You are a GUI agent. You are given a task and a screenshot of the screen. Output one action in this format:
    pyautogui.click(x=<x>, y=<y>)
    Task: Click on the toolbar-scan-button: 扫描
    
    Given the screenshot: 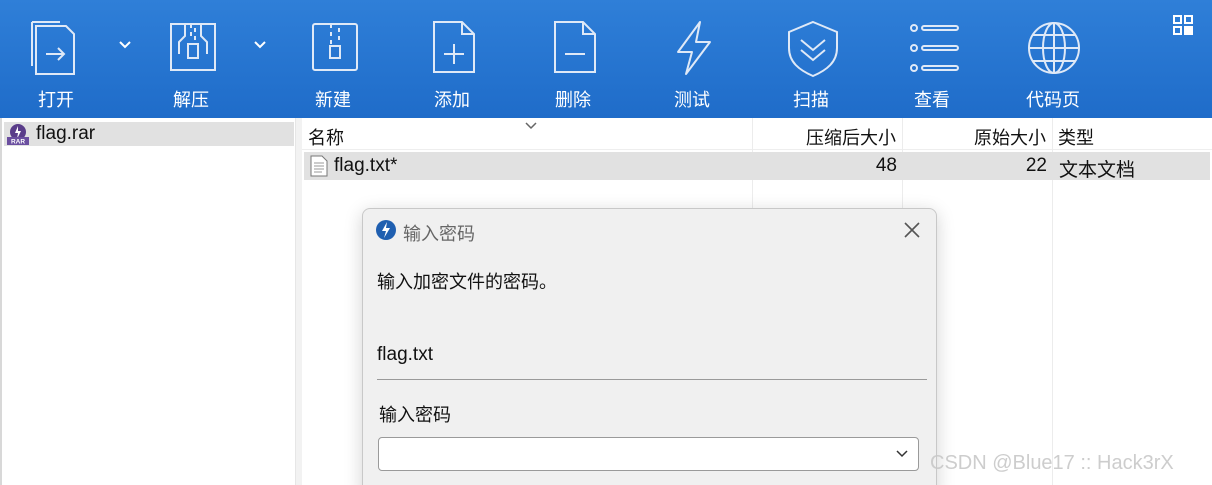 What is the action you would take?
    pyautogui.click(x=813, y=59)
    